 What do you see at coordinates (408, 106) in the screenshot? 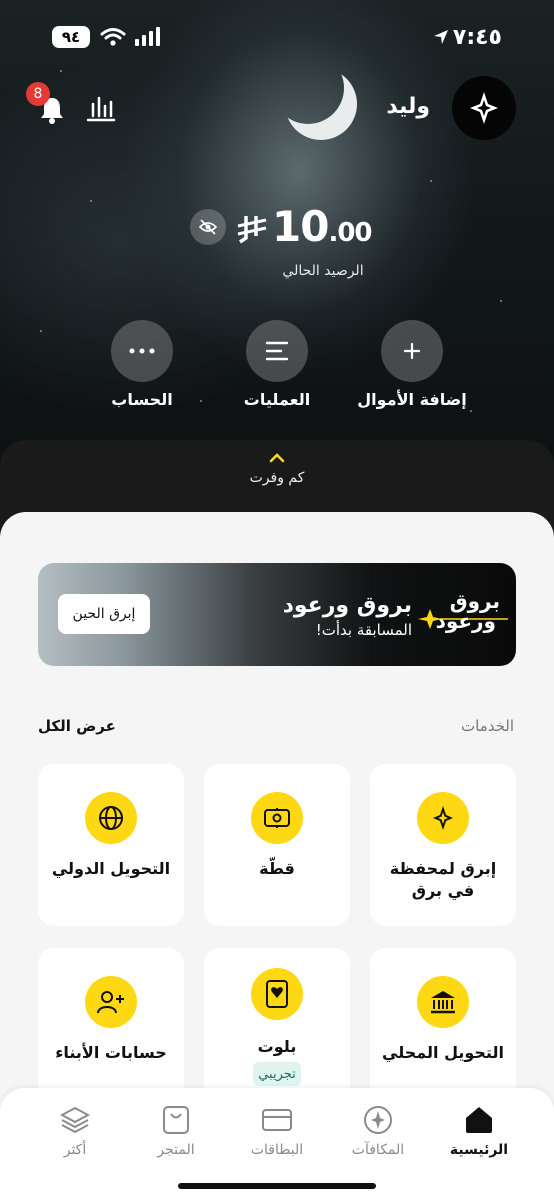
I see `user-name: وليد` at bounding box center [408, 106].